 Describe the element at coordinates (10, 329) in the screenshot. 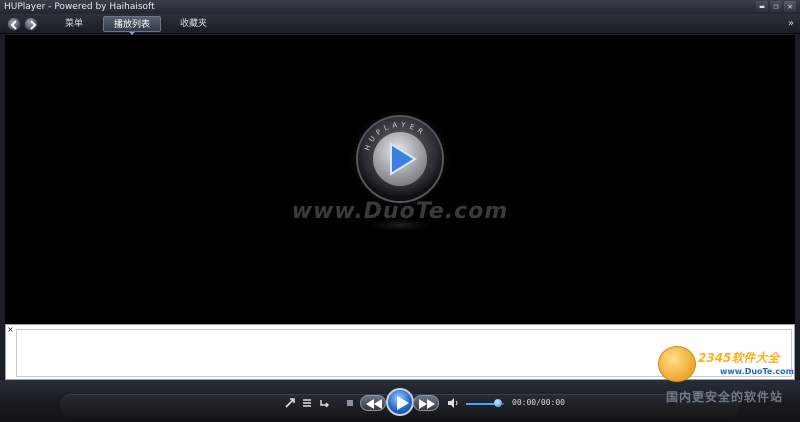

I see `panel-close-icon: ×` at that location.